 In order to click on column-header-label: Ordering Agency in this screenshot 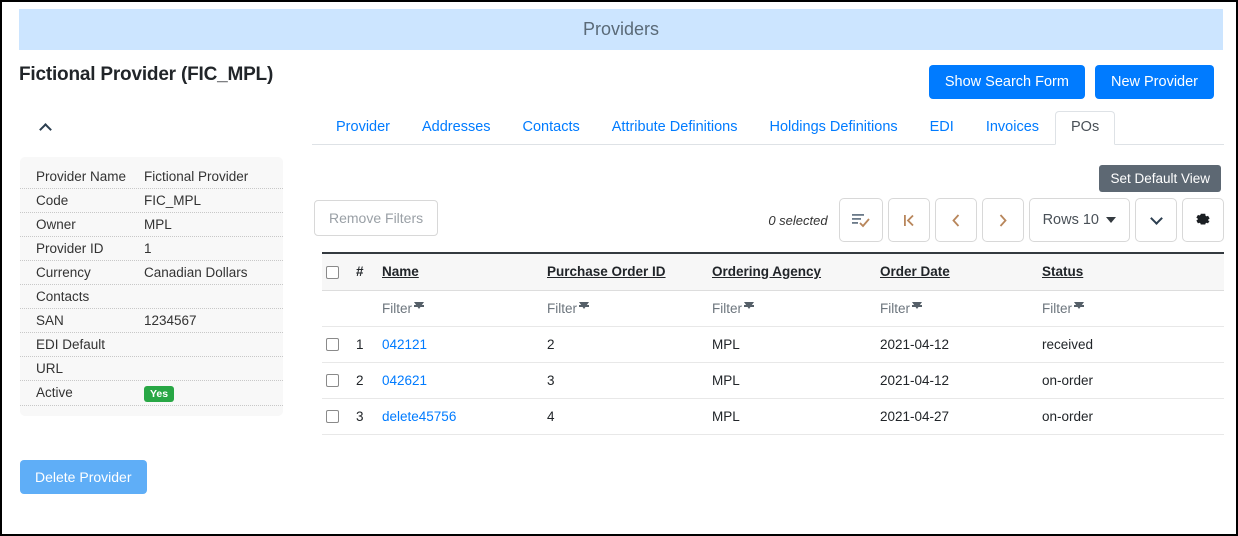, I will do `click(767, 271)`.